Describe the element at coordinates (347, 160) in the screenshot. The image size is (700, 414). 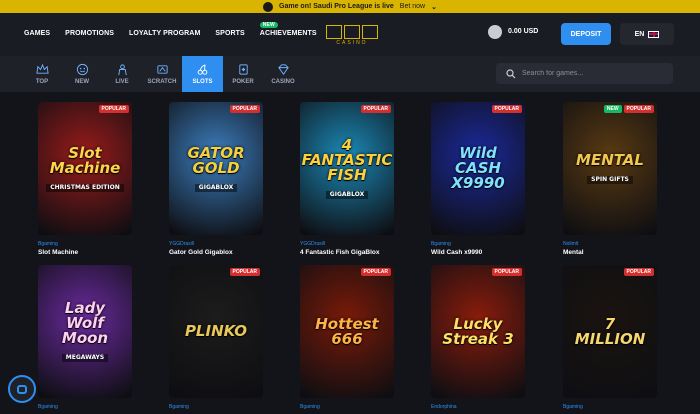
I see `game-art-title: 4 FANTASTIC FISH` at that location.